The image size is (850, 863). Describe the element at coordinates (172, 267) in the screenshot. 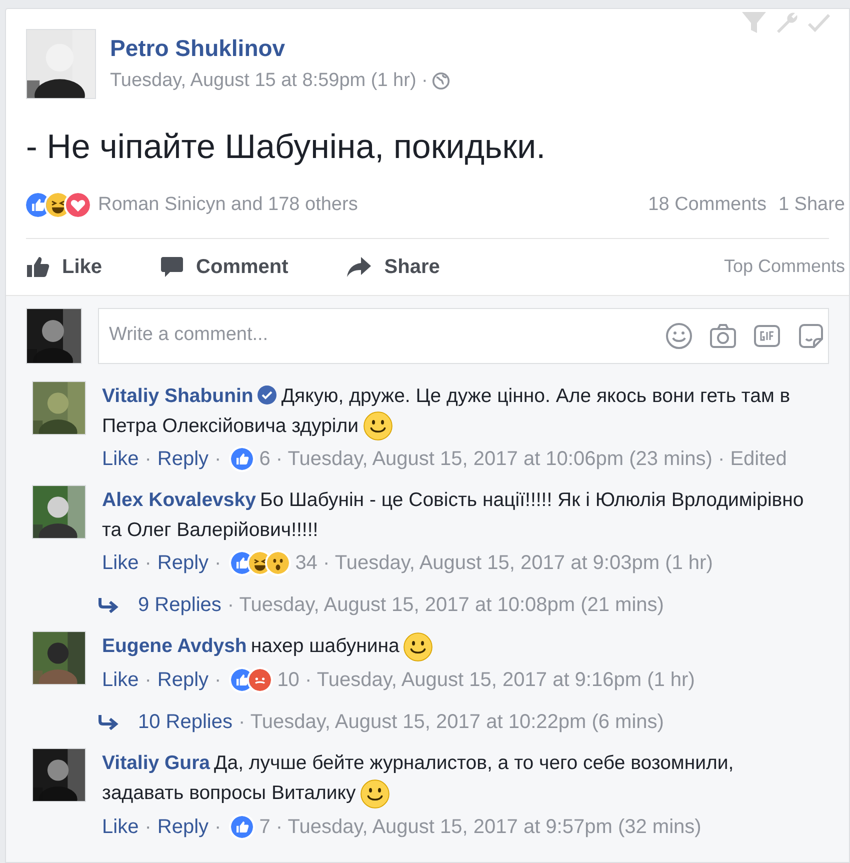

I see `speech-bubble-icon` at that location.